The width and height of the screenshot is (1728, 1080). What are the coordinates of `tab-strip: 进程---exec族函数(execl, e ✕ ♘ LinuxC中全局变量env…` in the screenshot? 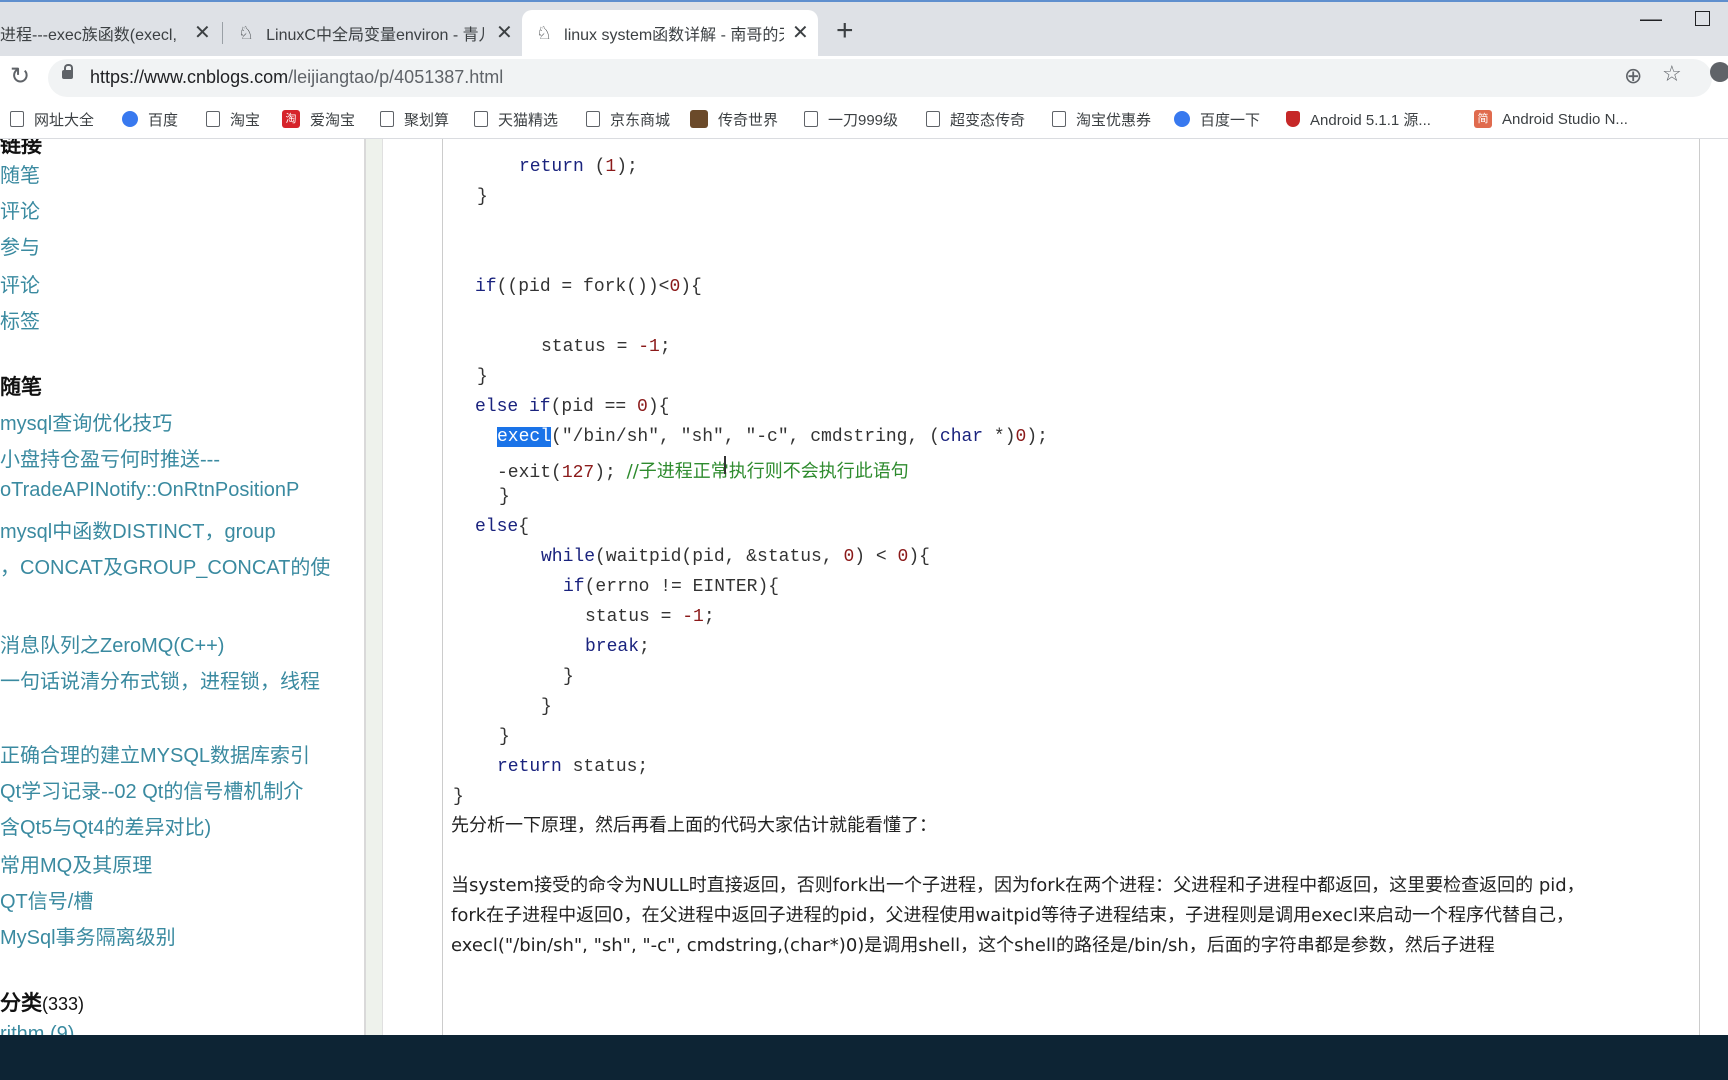 It's located at (864, 28).